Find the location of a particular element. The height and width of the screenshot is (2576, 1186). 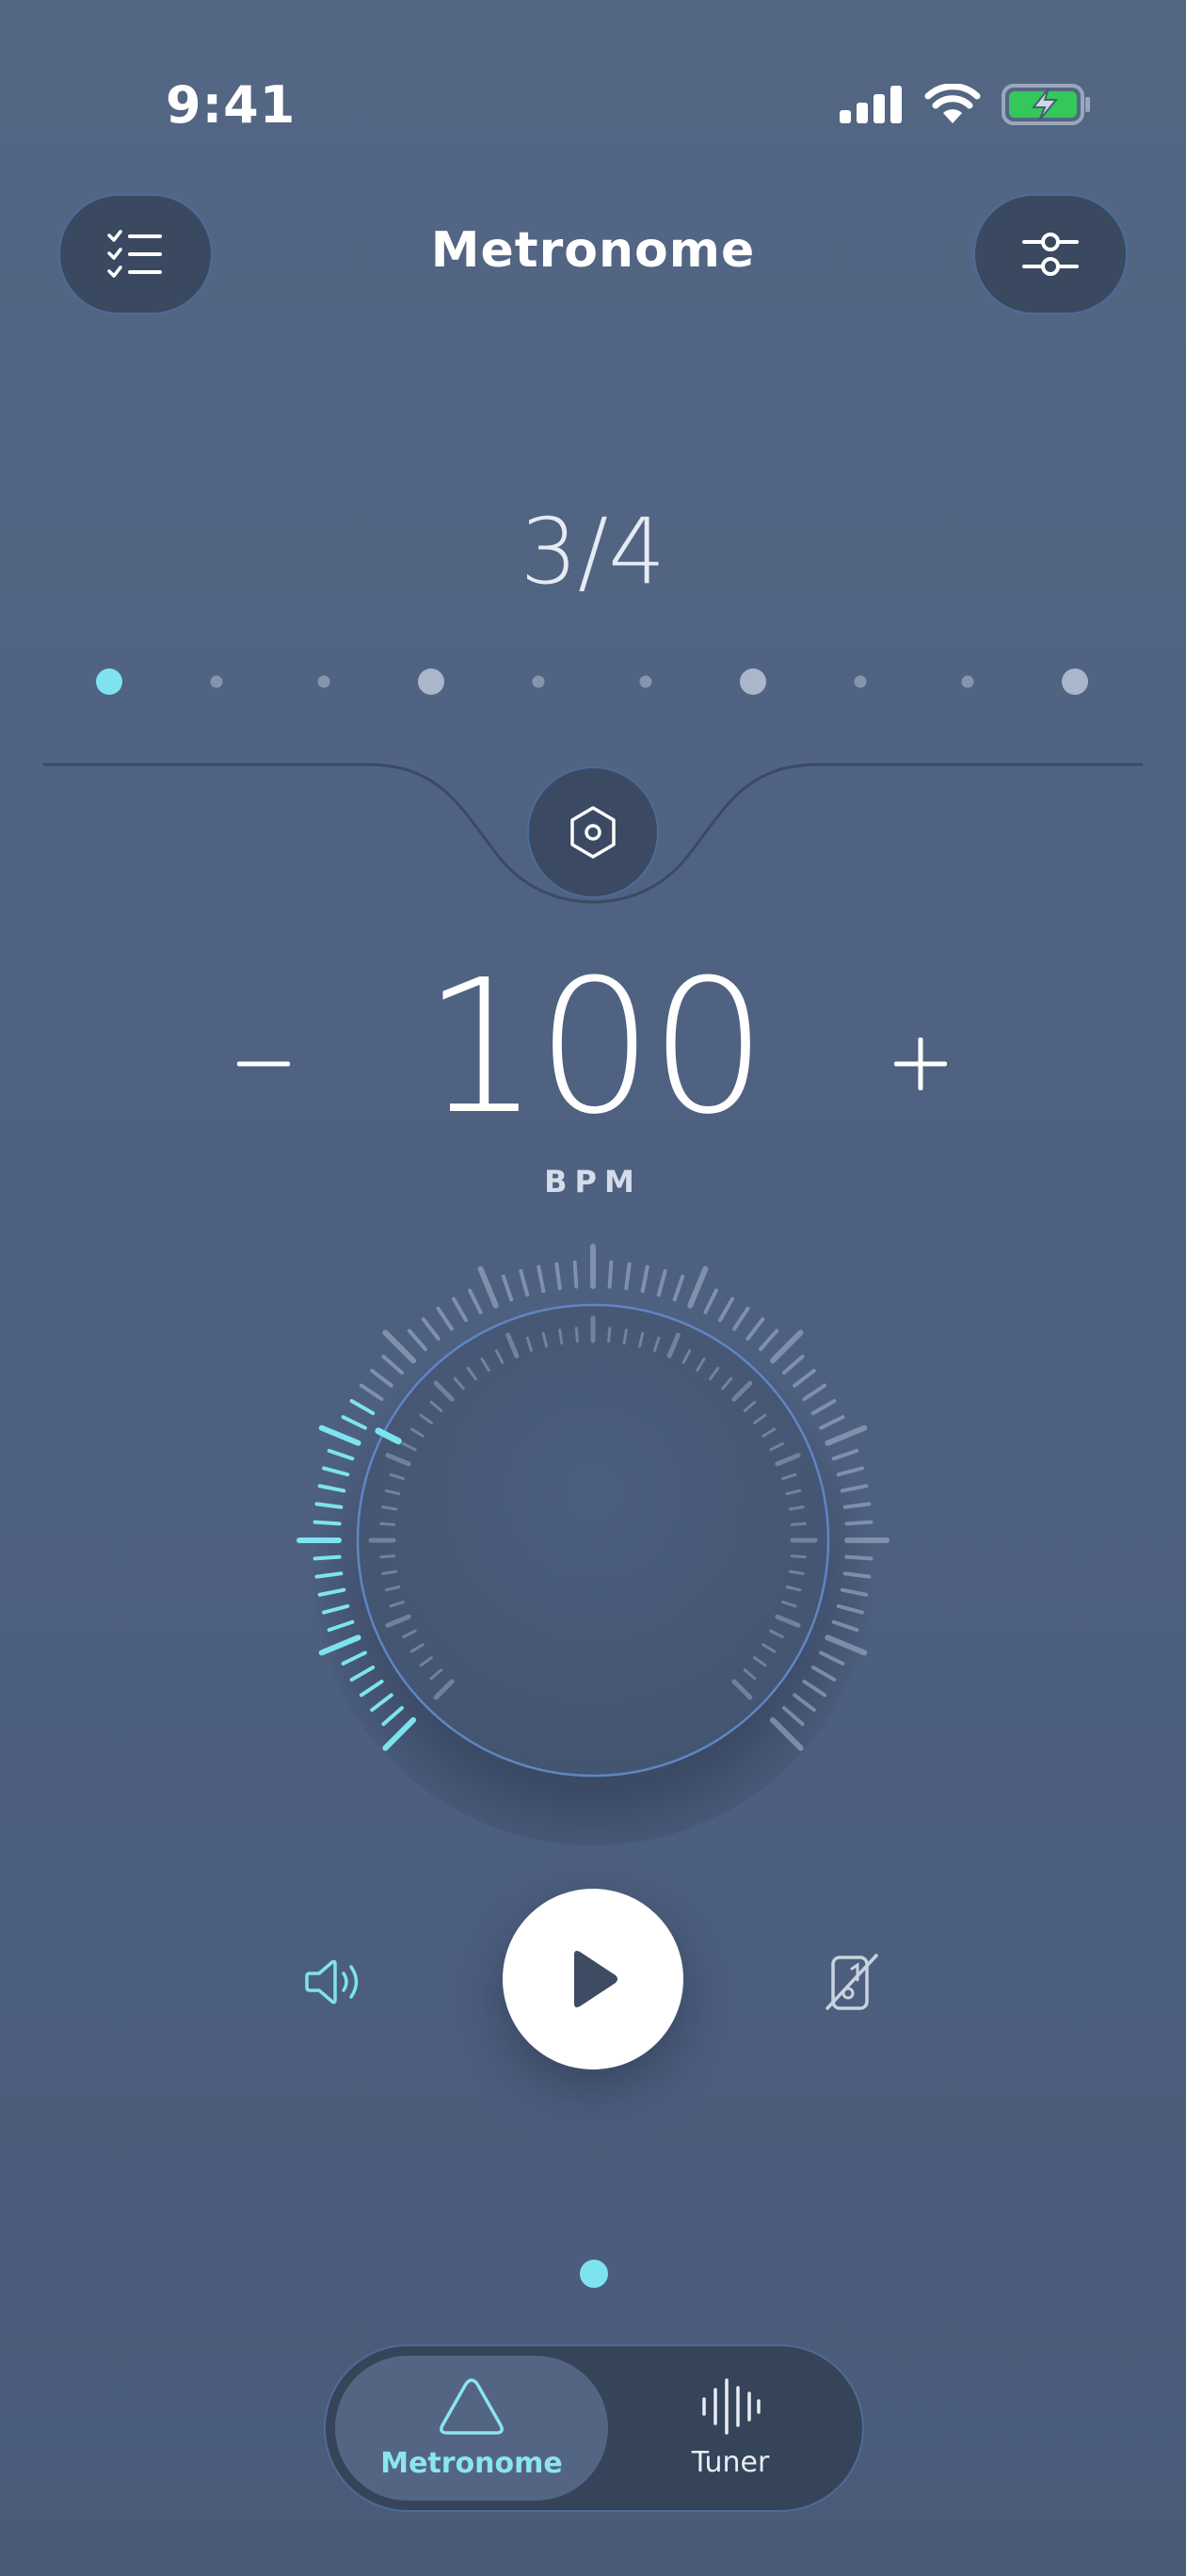

status-icons is located at coordinates (965, 104).